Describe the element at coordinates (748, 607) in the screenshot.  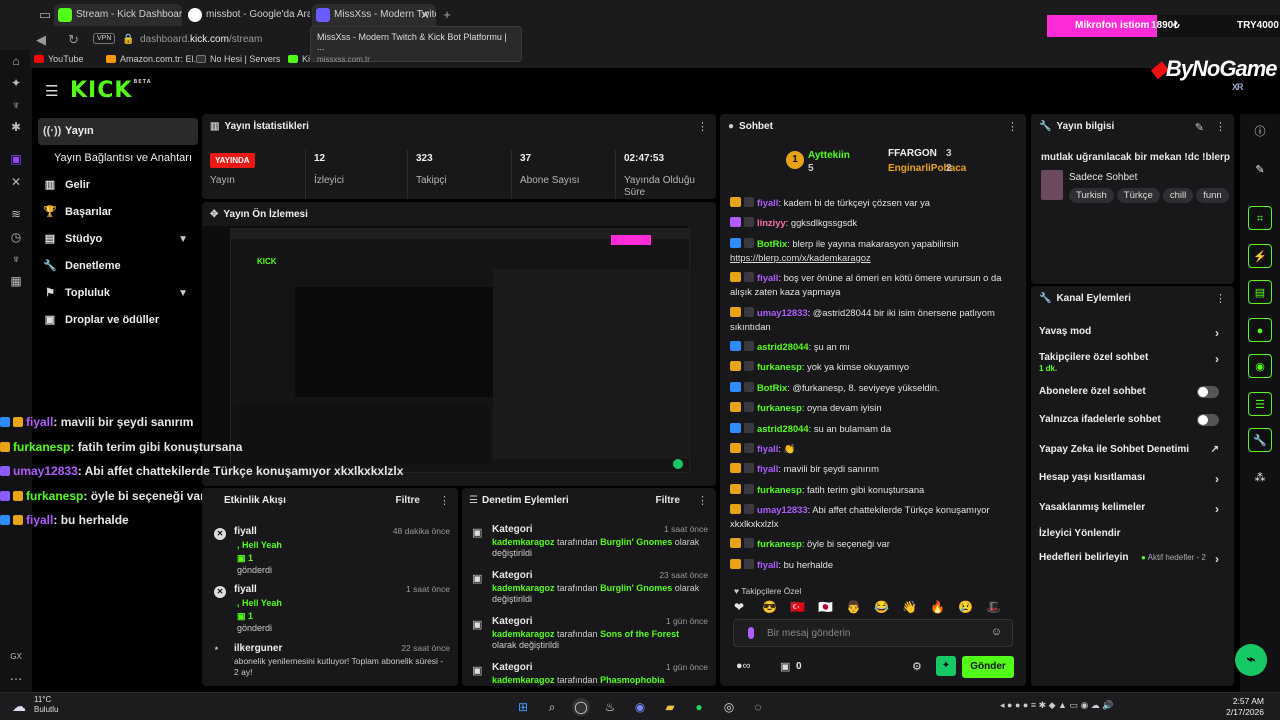
I see `emote-button: ❤` at that location.